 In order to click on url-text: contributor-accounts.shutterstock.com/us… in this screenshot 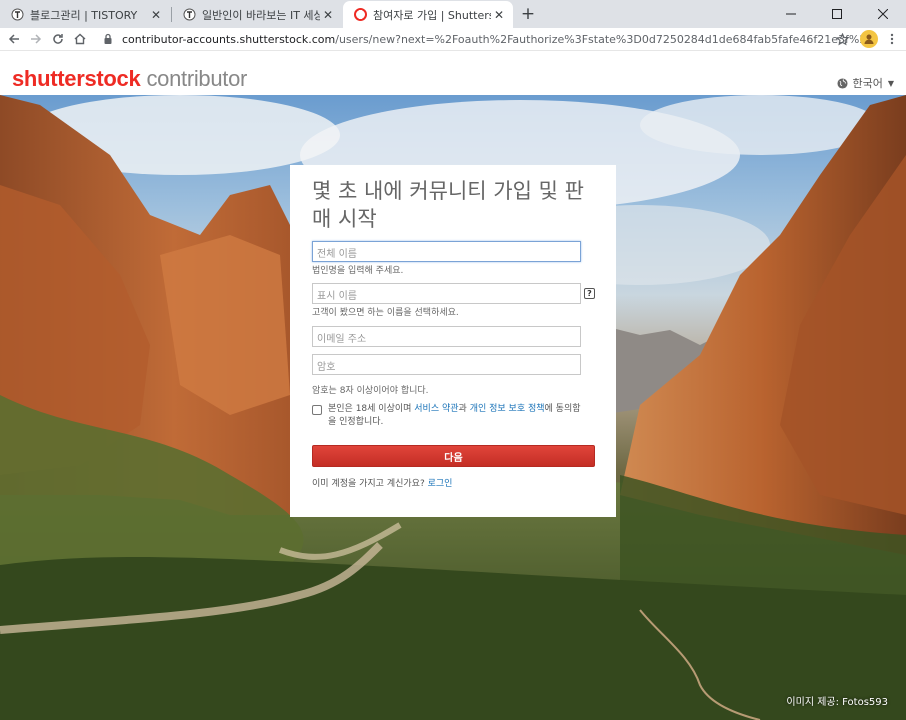, I will do `click(492, 39)`.